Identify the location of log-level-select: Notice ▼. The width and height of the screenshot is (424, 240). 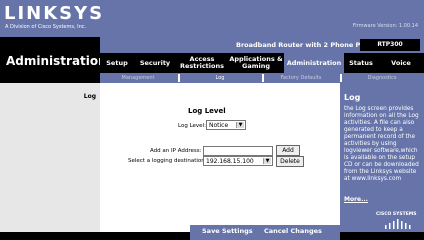
(226, 125).